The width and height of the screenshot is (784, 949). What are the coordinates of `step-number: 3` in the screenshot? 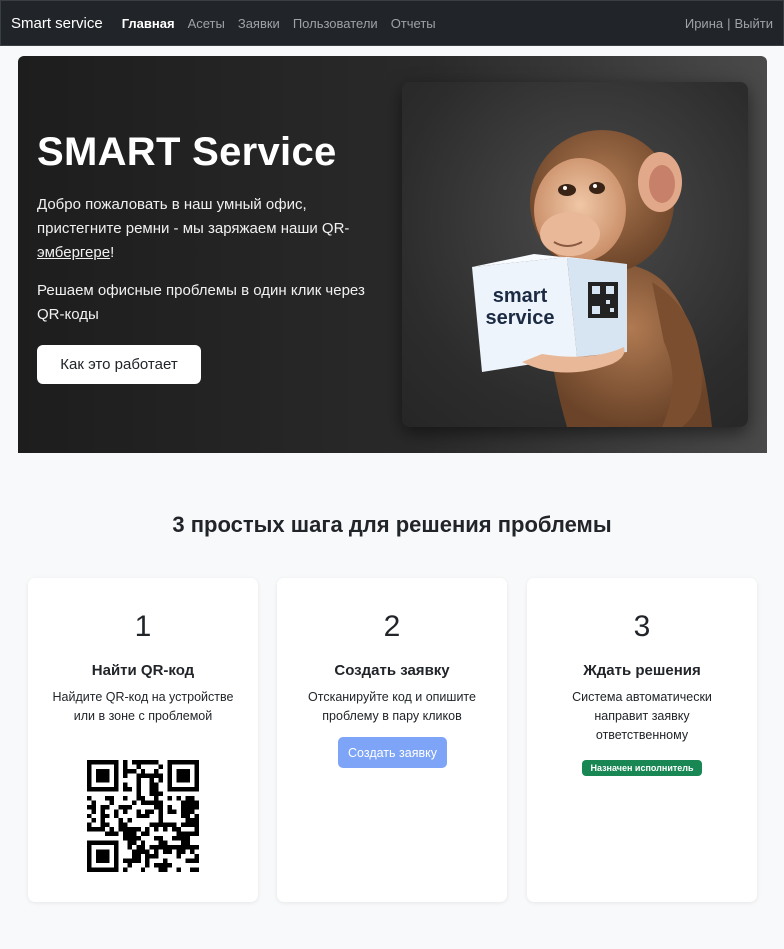 It's located at (642, 626).